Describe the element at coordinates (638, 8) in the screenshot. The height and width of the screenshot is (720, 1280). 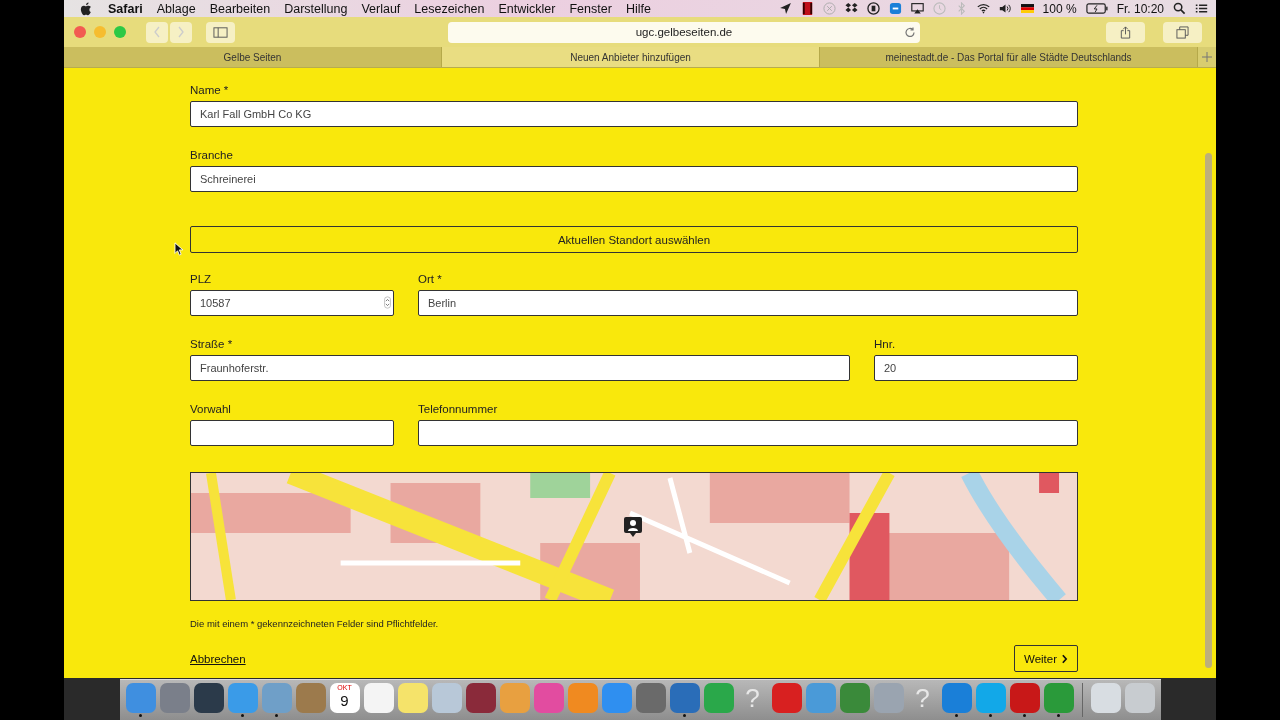
I see `menu-item: Hilfe` at that location.